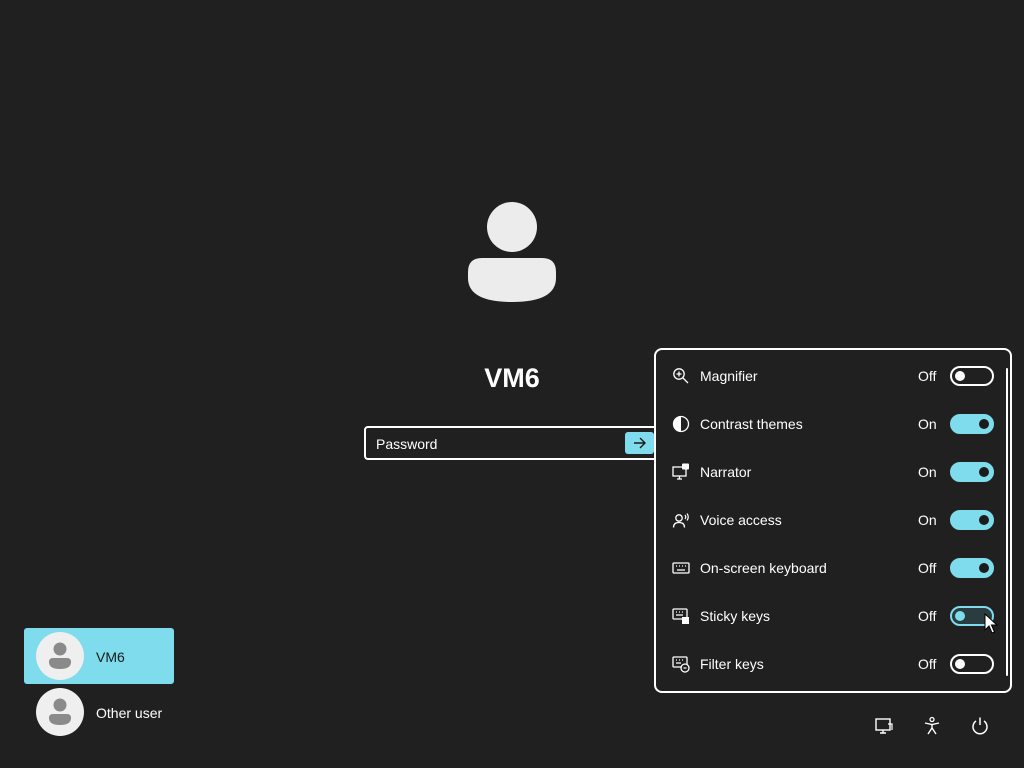  I want to click on contrast-themes-toggle, so click(972, 424).